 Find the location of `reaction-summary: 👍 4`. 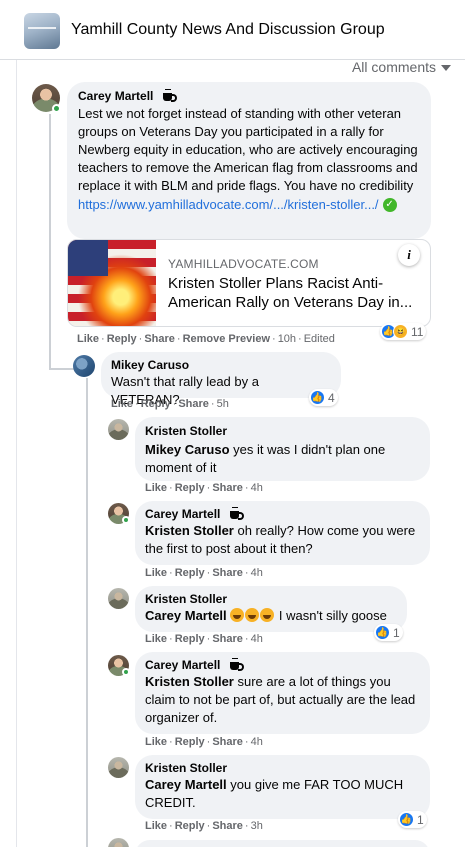

reaction-summary: 👍 4 is located at coordinates (323, 397).